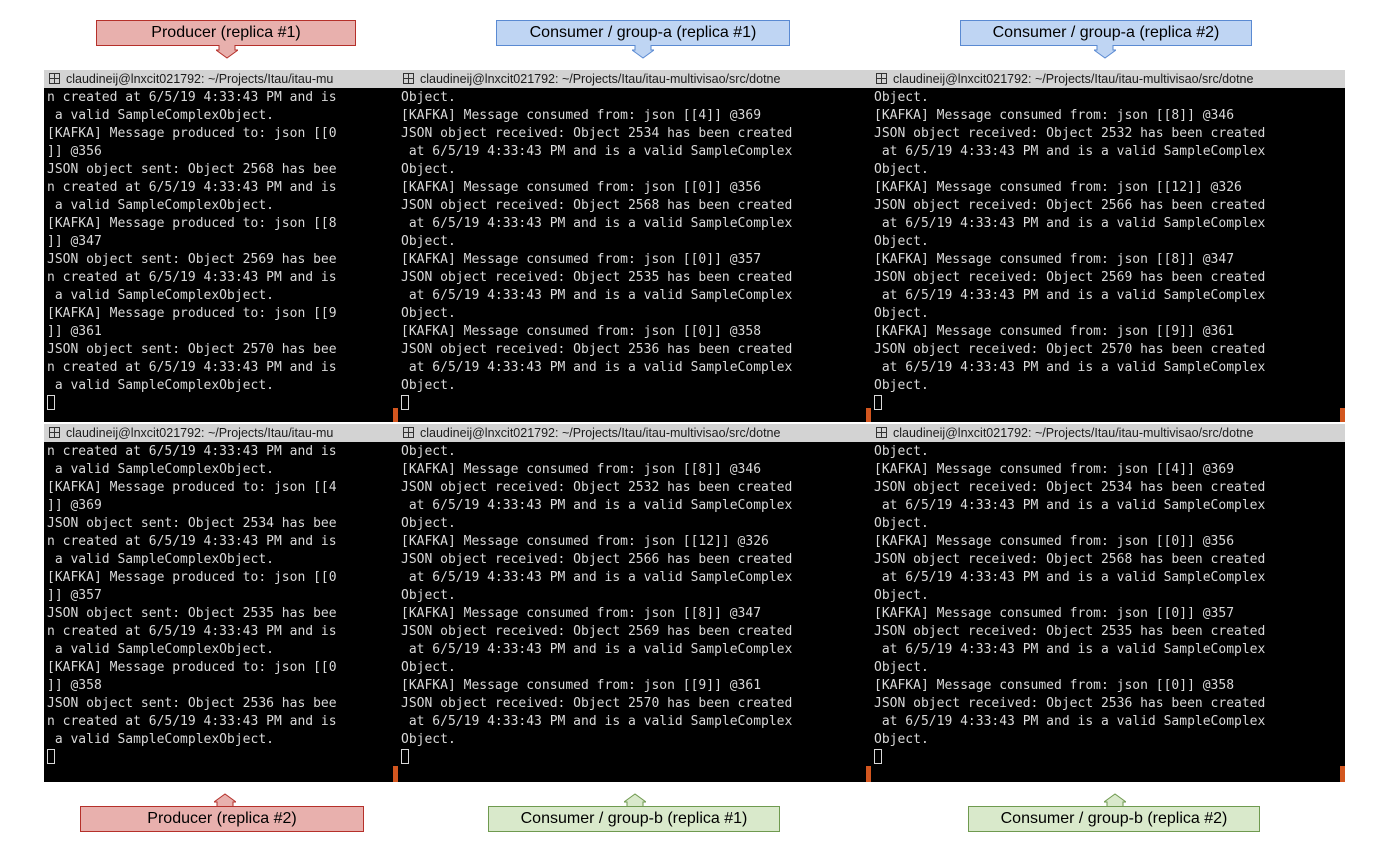 The height and width of the screenshot is (849, 1389). What do you see at coordinates (192, 169) in the screenshot?
I see `terminal-line: JSON object sent: Object 2568 has bee` at bounding box center [192, 169].